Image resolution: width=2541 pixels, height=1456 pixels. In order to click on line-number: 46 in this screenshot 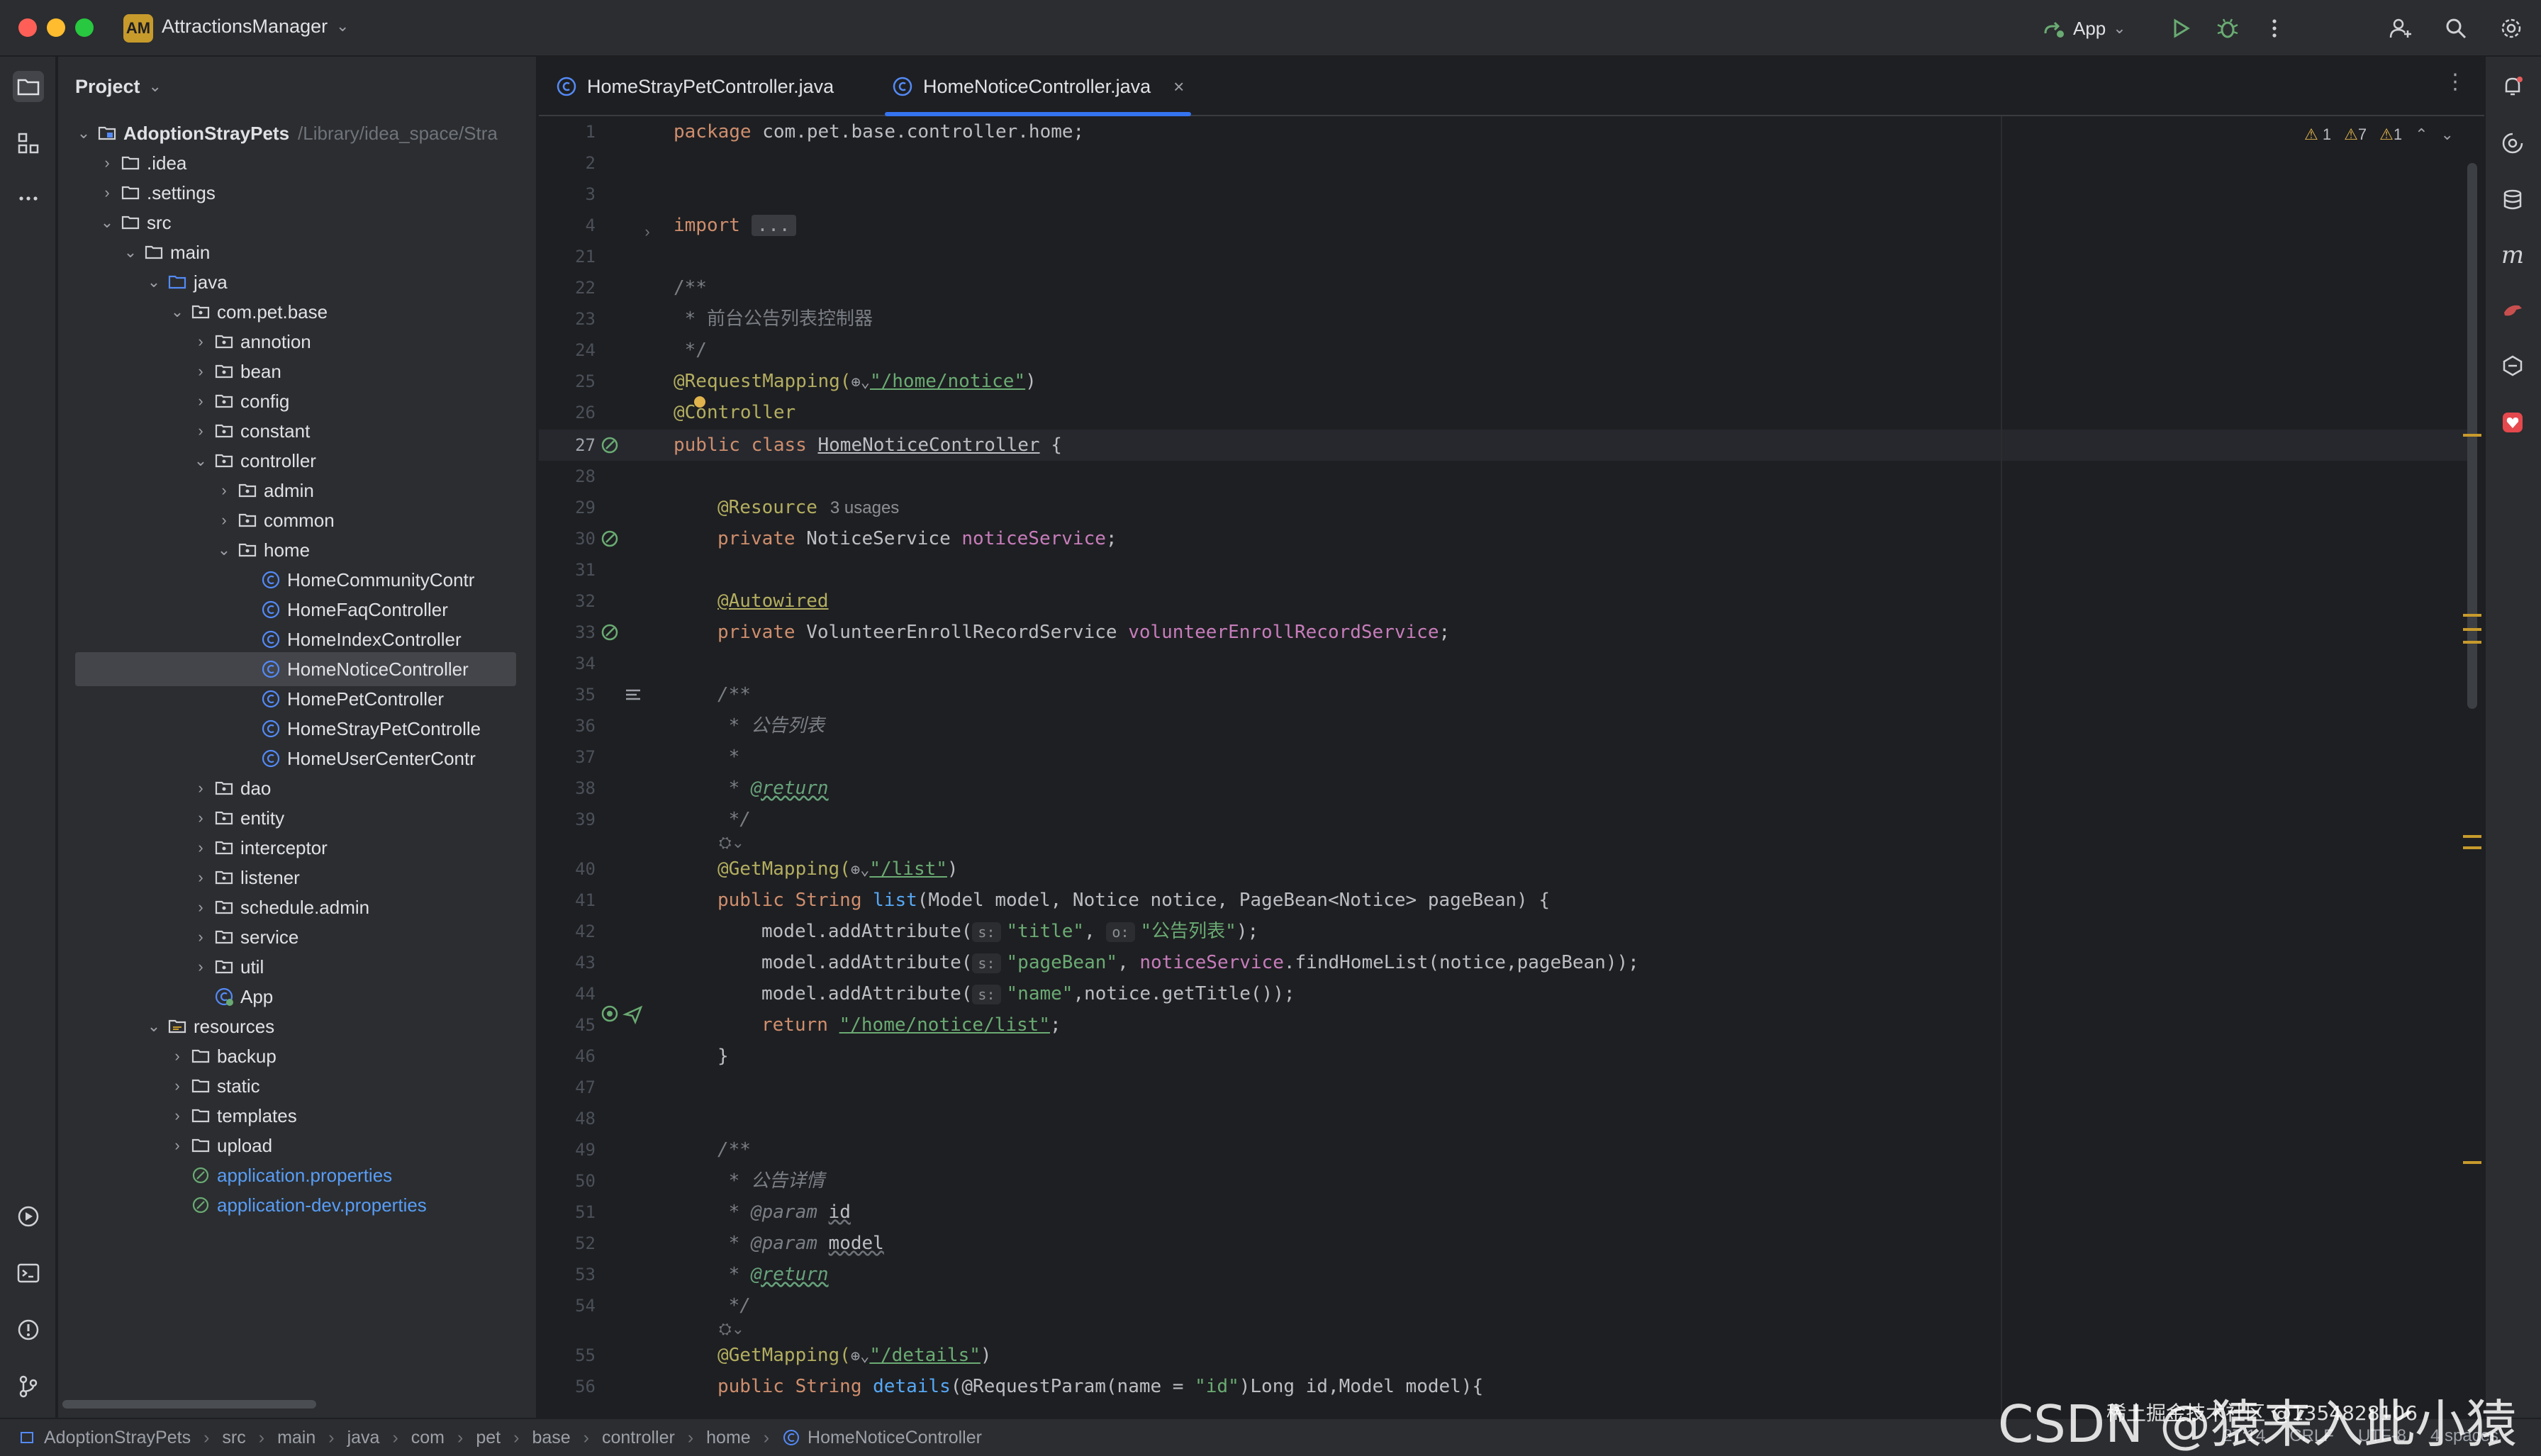, I will do `click(567, 1056)`.